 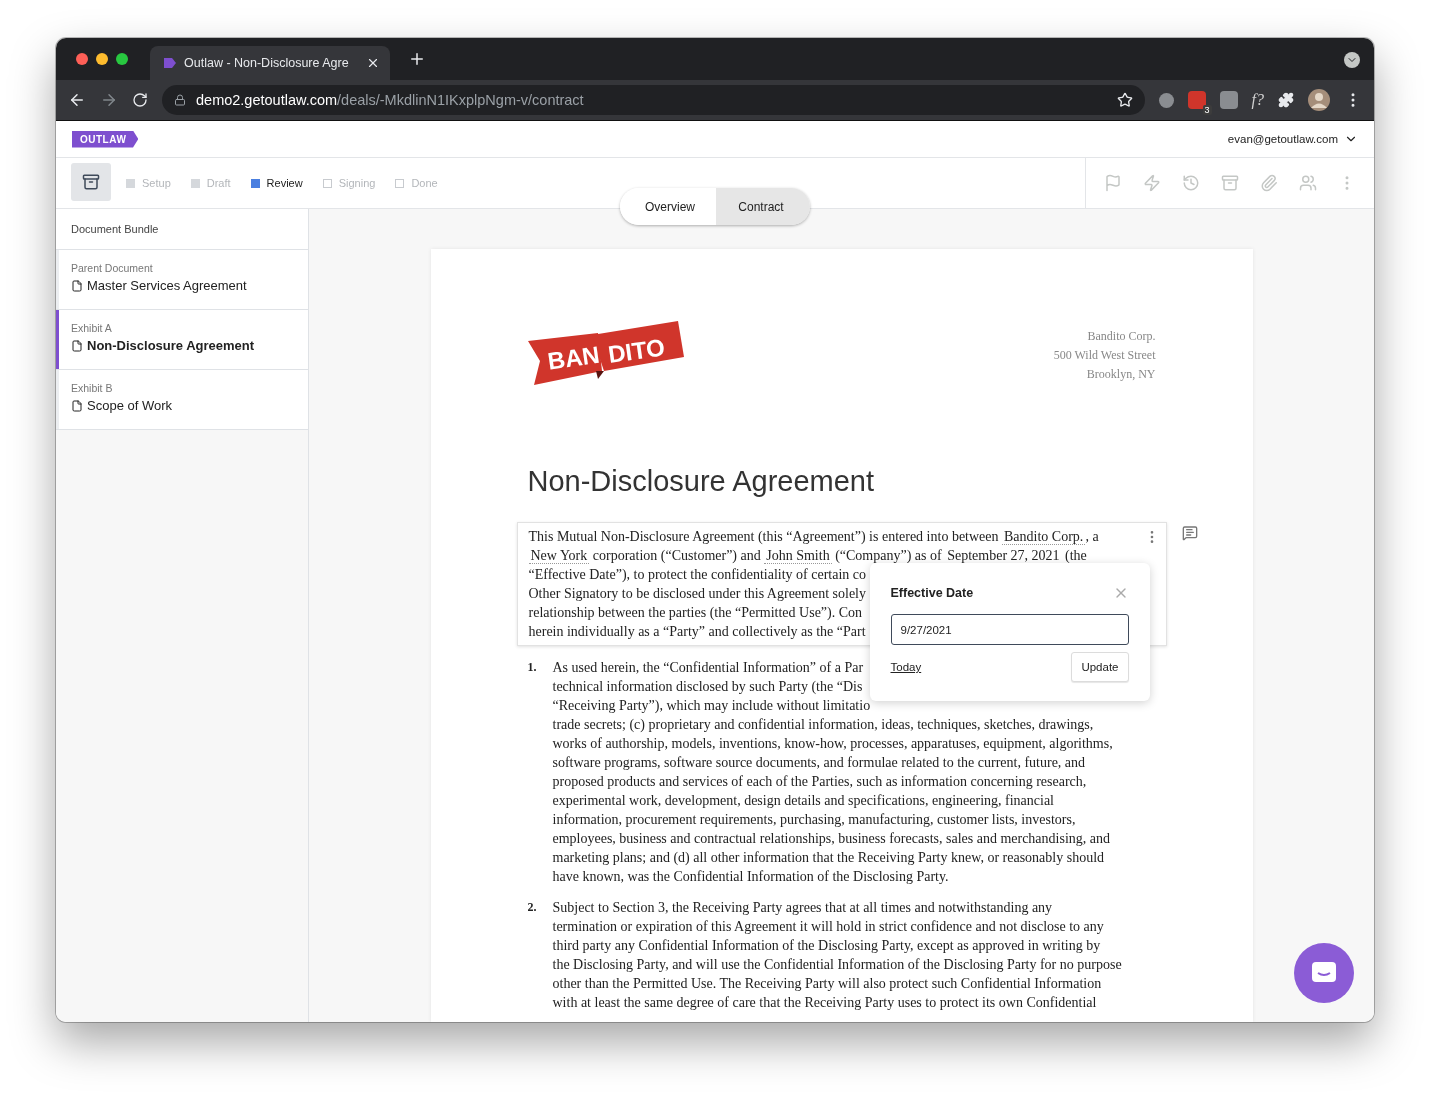 I want to click on text-line: have known, was the Confidential Information of the Disclosing Party., so click(x=750, y=877).